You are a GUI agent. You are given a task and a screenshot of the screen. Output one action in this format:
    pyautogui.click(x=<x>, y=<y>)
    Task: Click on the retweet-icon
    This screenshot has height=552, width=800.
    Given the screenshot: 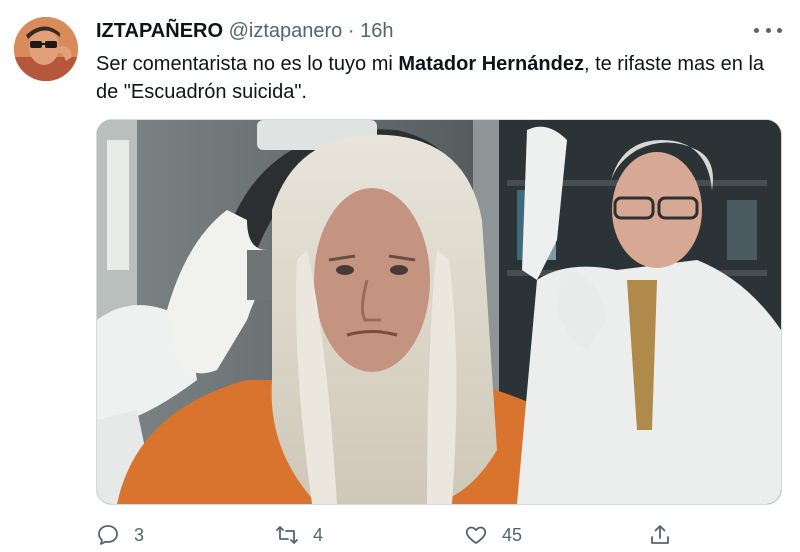 What is the action you would take?
    pyautogui.click(x=287, y=535)
    